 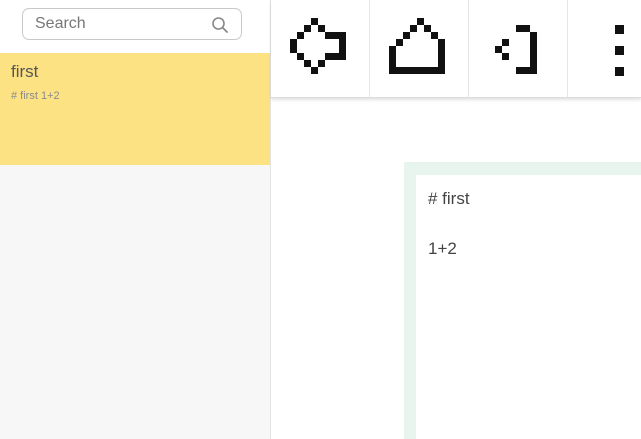 What do you see at coordinates (619, 50) in the screenshot?
I see `pixel-more-dots-icon` at bounding box center [619, 50].